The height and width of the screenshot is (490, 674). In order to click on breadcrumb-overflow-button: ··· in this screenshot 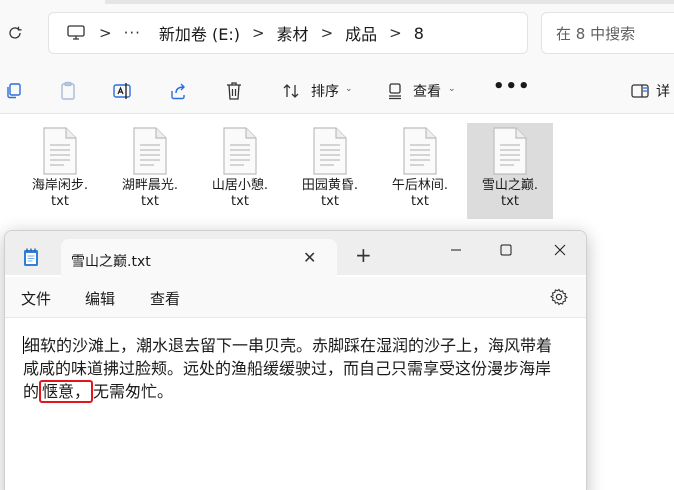, I will do `click(132, 33)`.